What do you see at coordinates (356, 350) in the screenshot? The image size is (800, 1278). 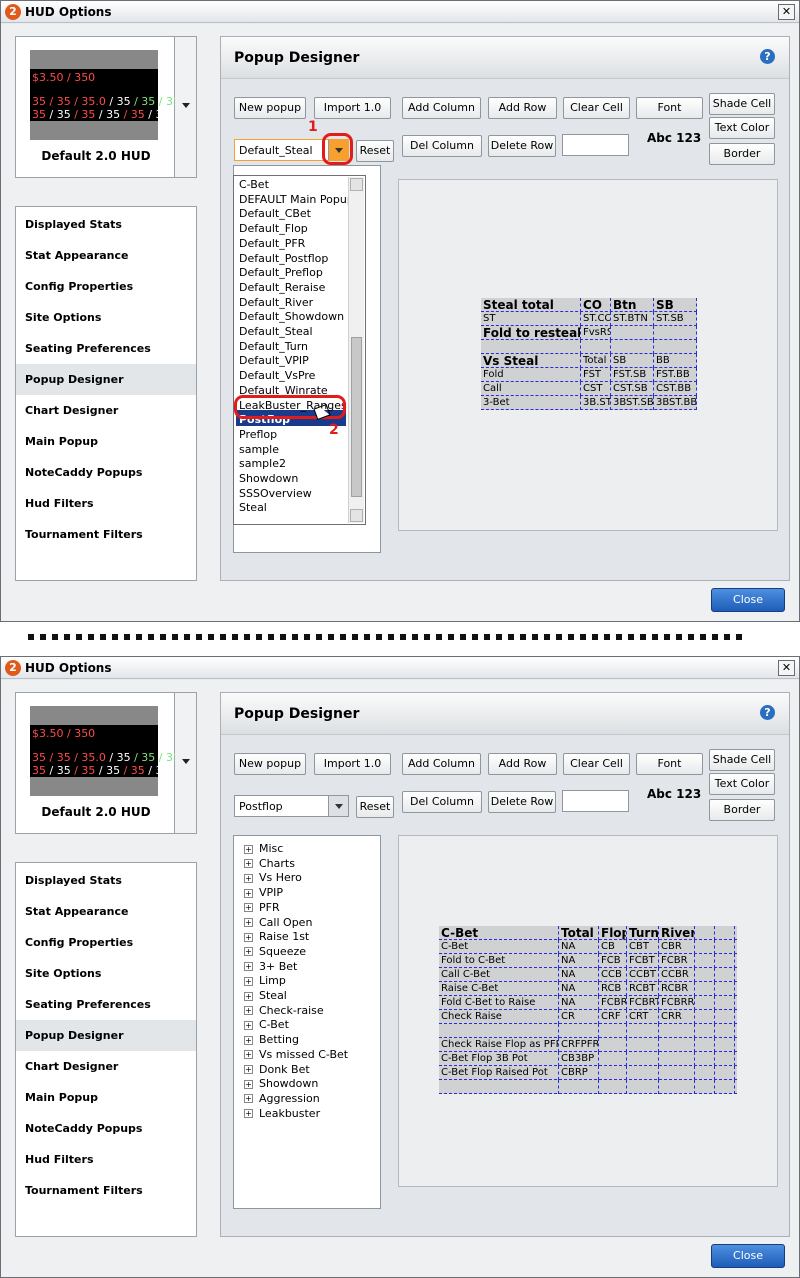 I see `dropdown-scrollbar` at bounding box center [356, 350].